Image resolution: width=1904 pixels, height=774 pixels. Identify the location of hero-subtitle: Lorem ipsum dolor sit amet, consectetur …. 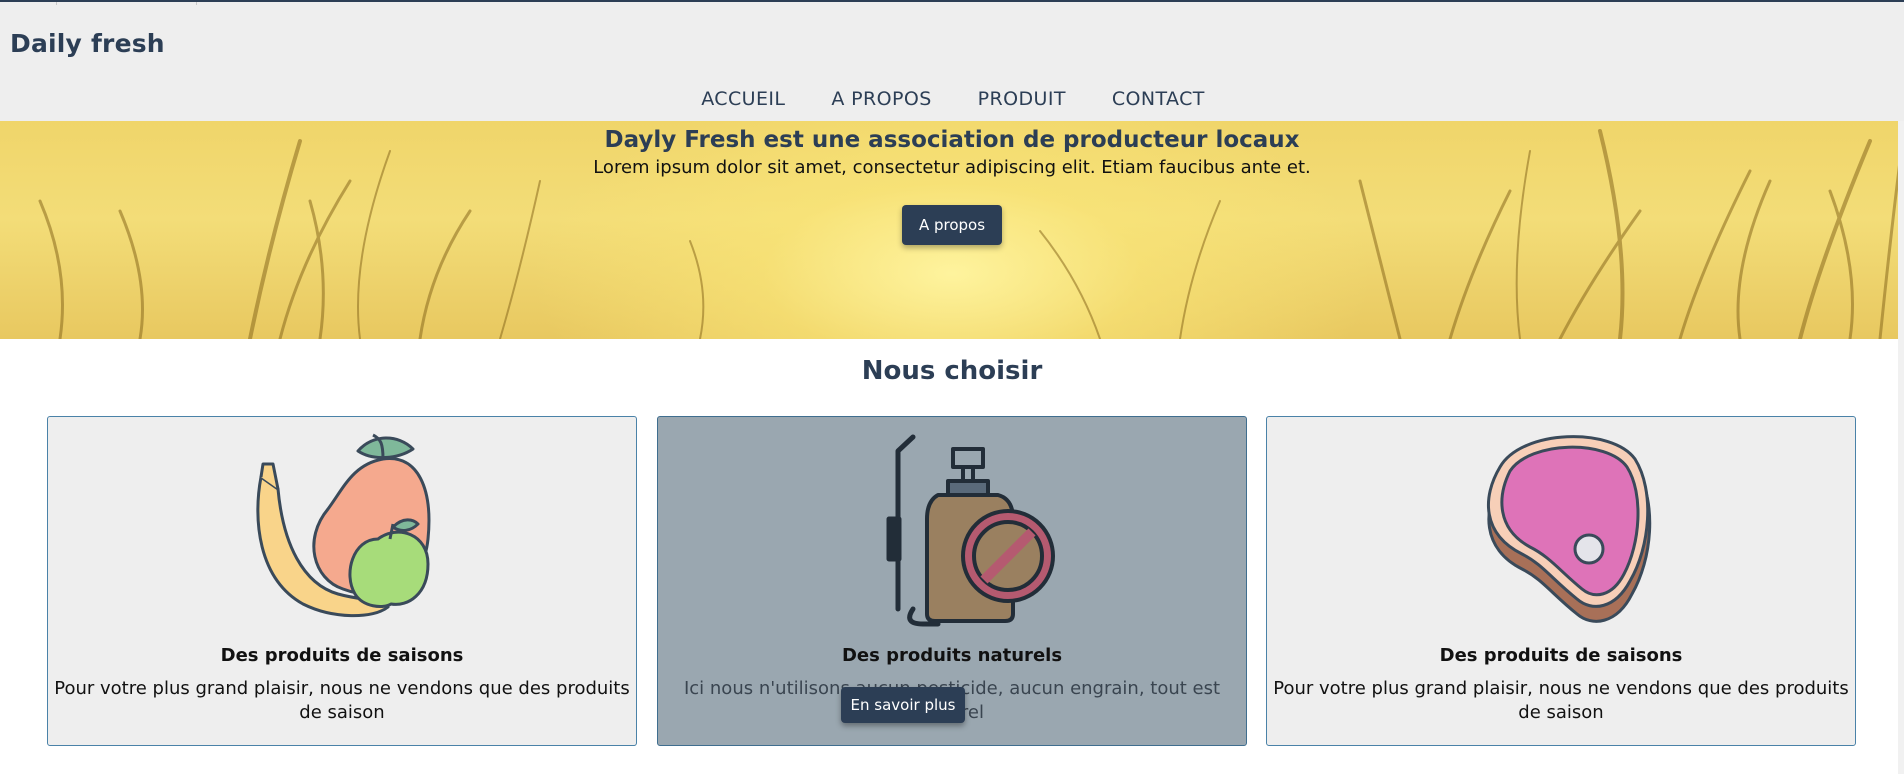
(952, 167).